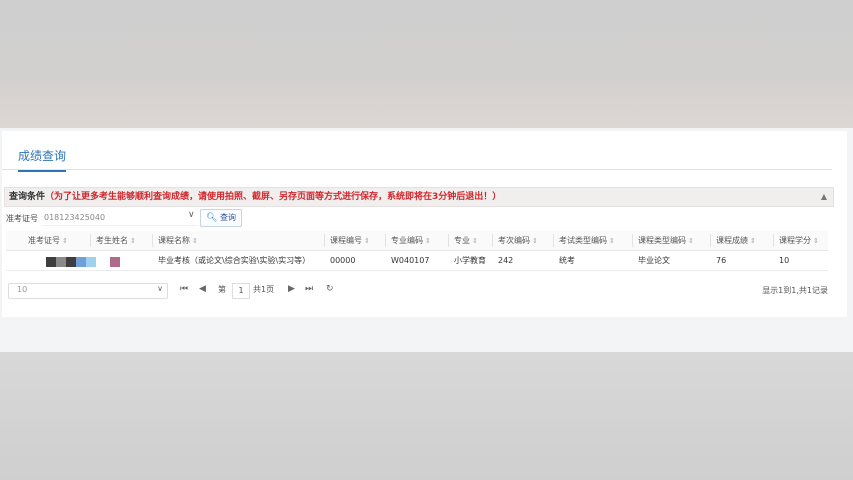 This screenshot has height=480, width=853. I want to click on credit-cell: 10, so click(784, 260).